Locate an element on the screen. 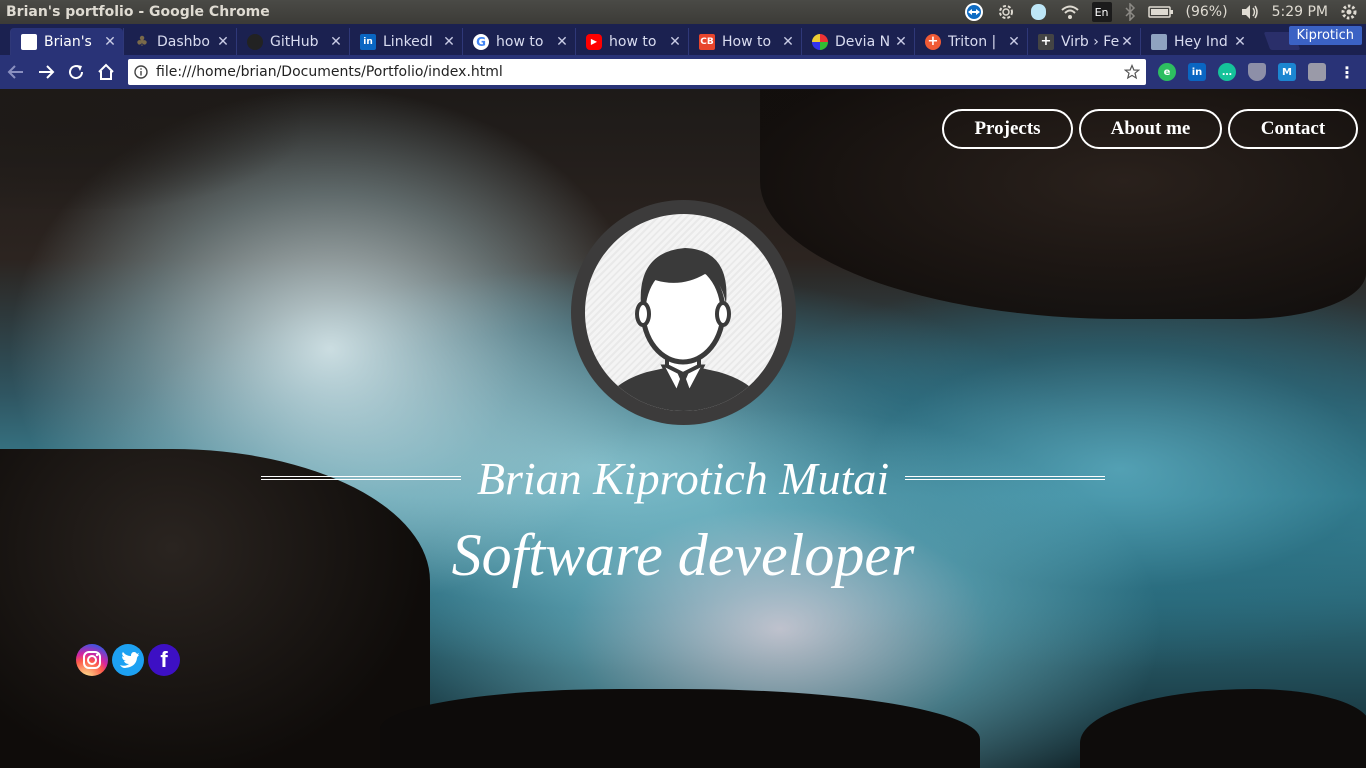  tab-hey-indie: Hey Ind ✕ is located at coordinates (1196, 41).